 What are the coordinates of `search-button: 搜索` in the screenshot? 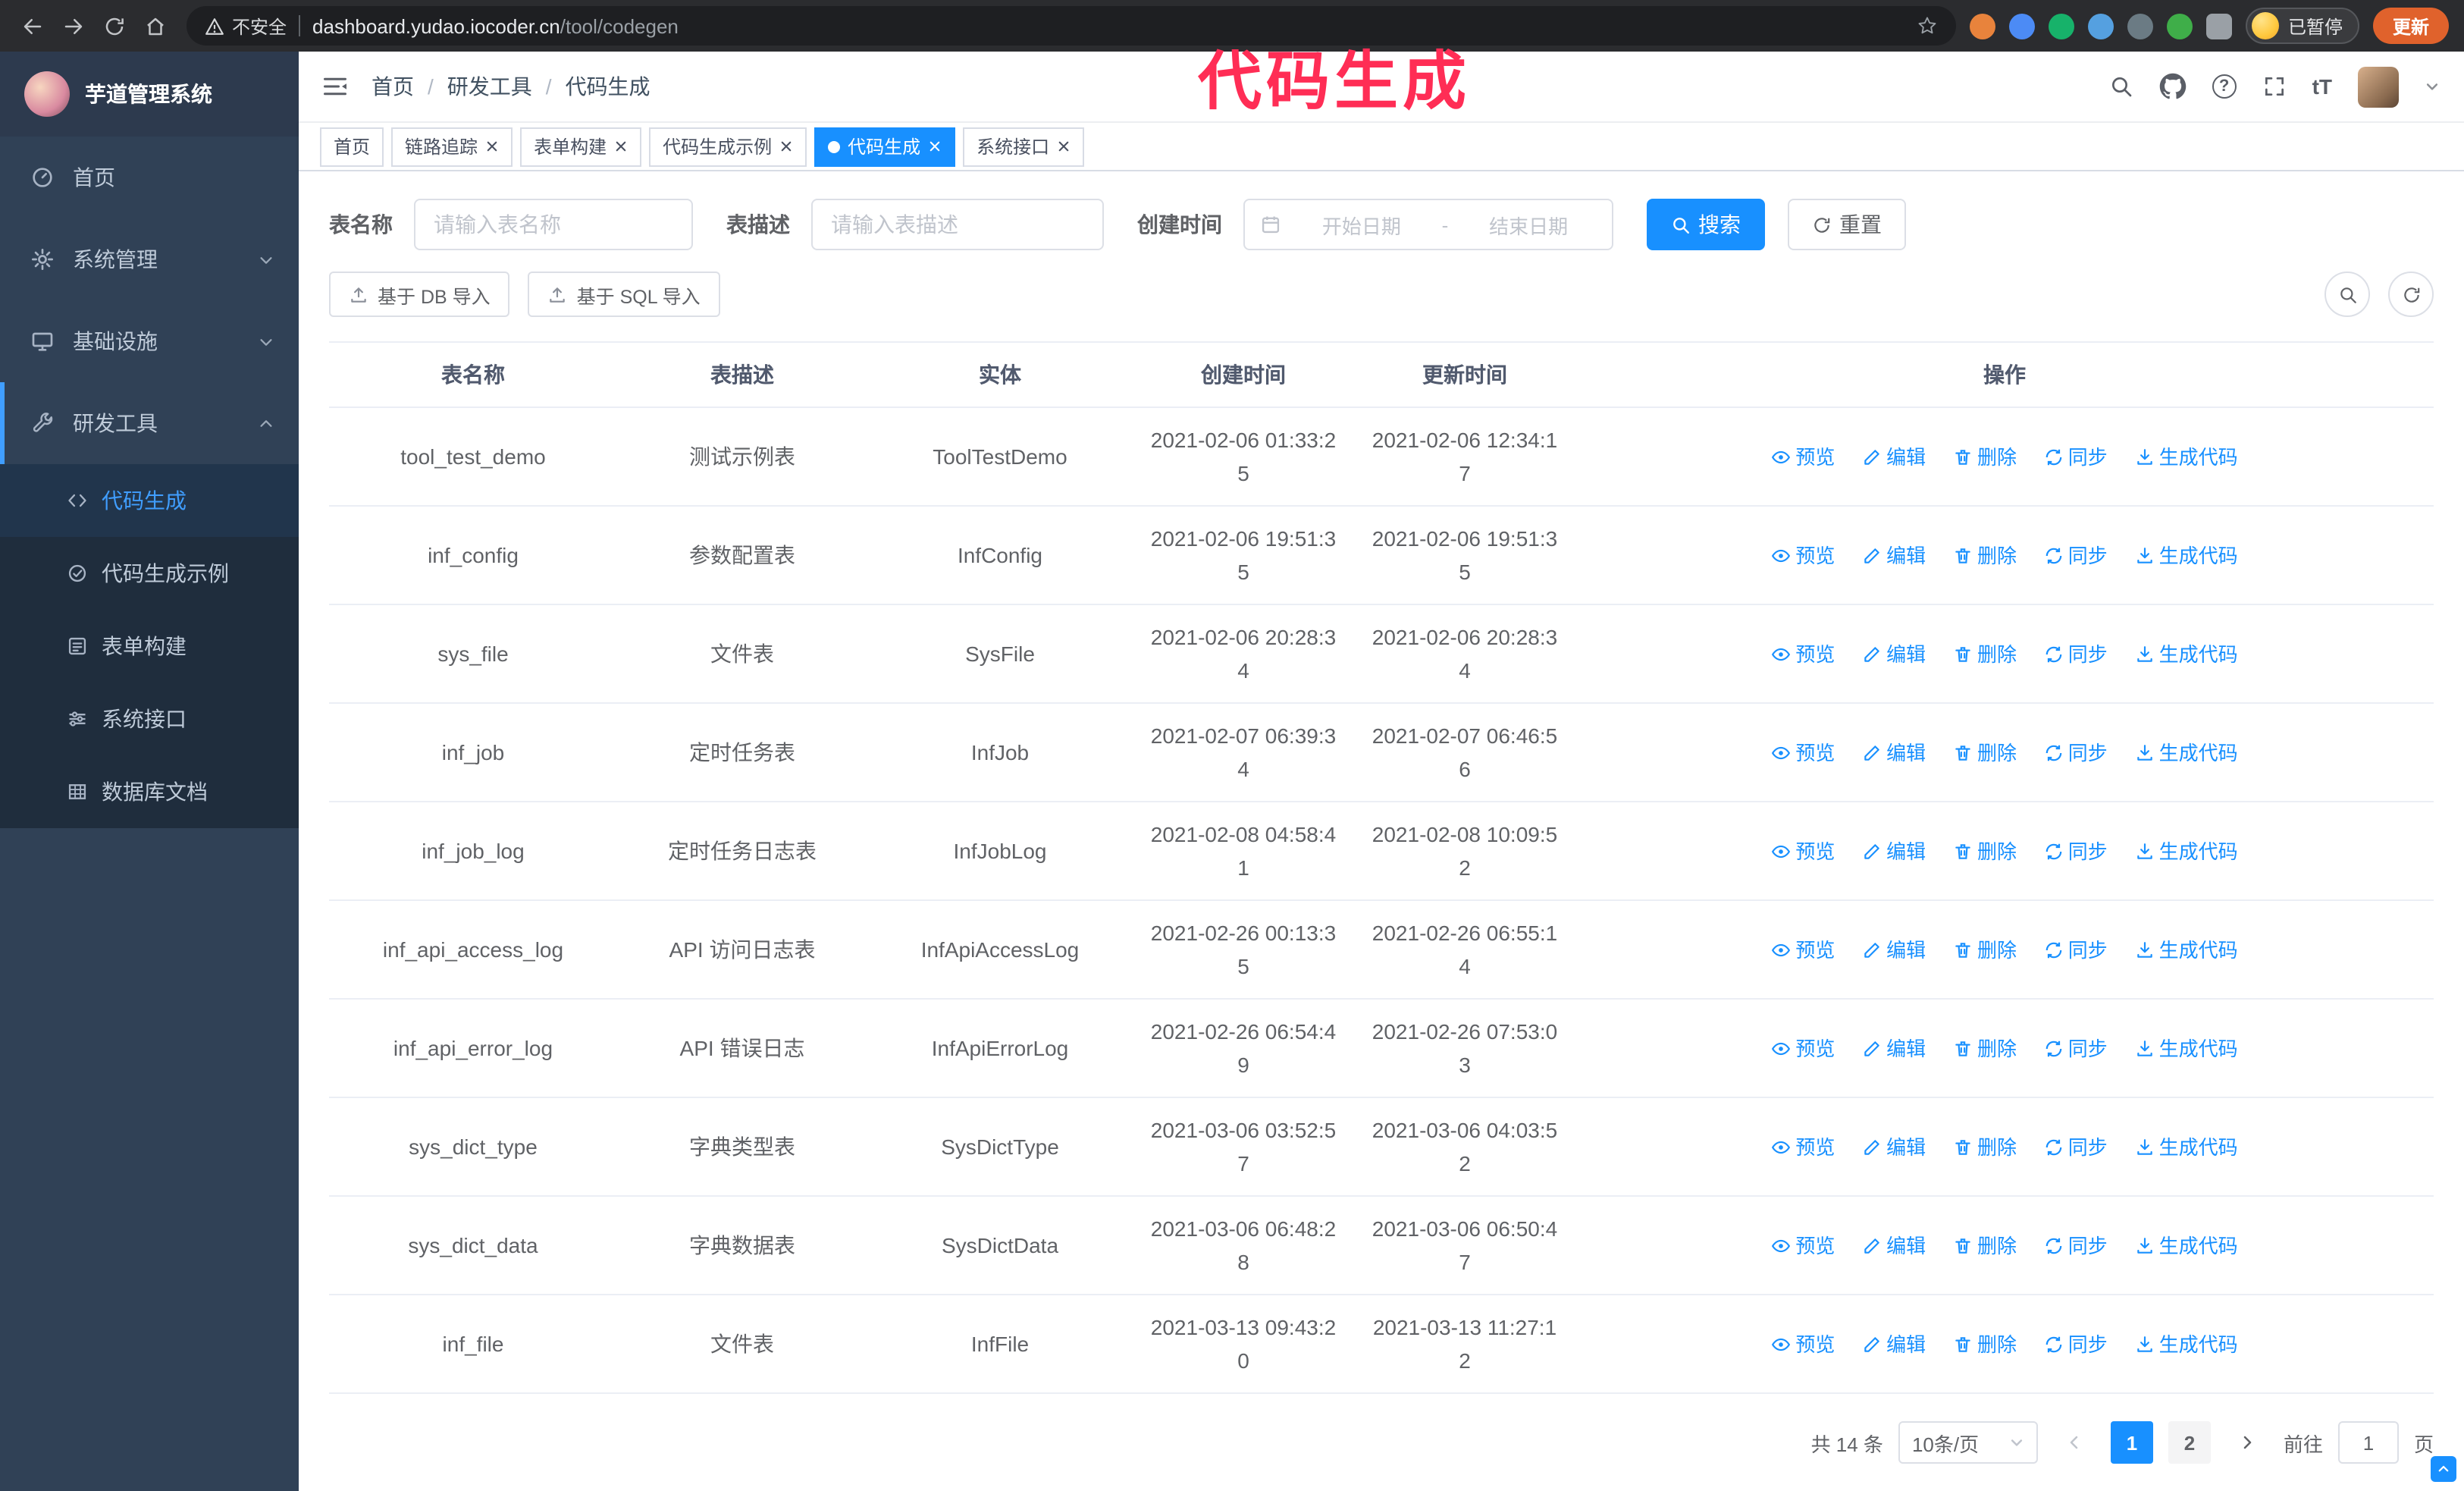 It's located at (1706, 224).